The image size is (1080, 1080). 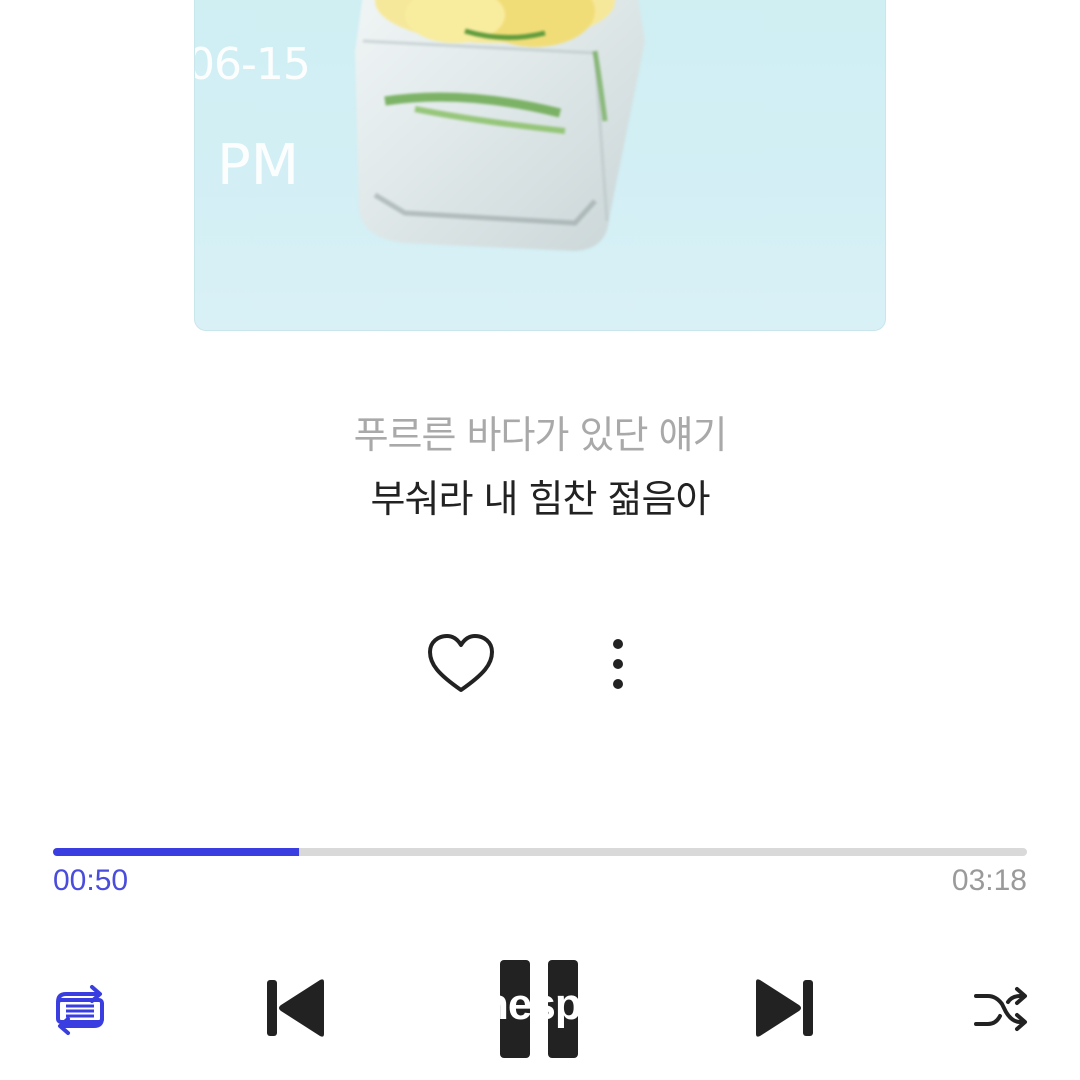 I want to click on more-options-button, so click(x=618, y=664).